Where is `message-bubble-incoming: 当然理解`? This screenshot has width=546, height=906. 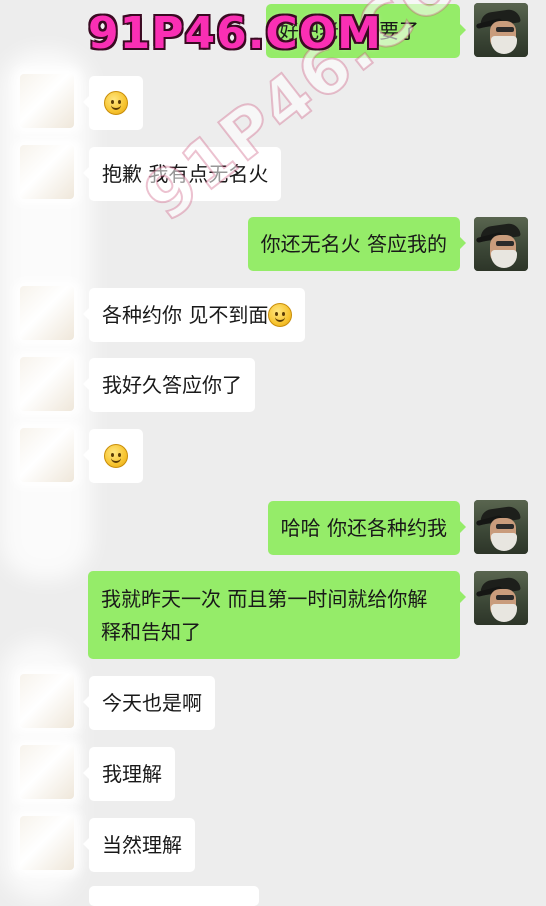
message-bubble-incoming: 当然理解 is located at coordinates (139, 845).